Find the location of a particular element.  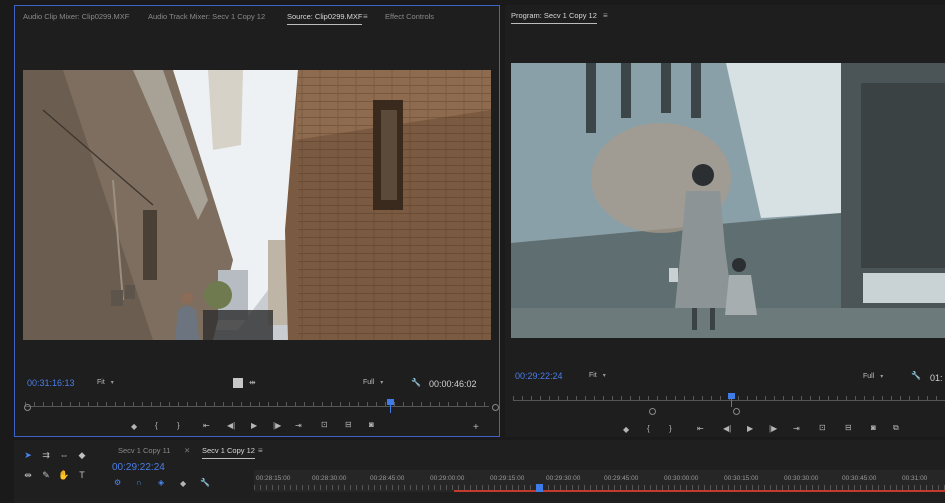

program-zoom-dropdown: Fit ▾ is located at coordinates (597, 375).